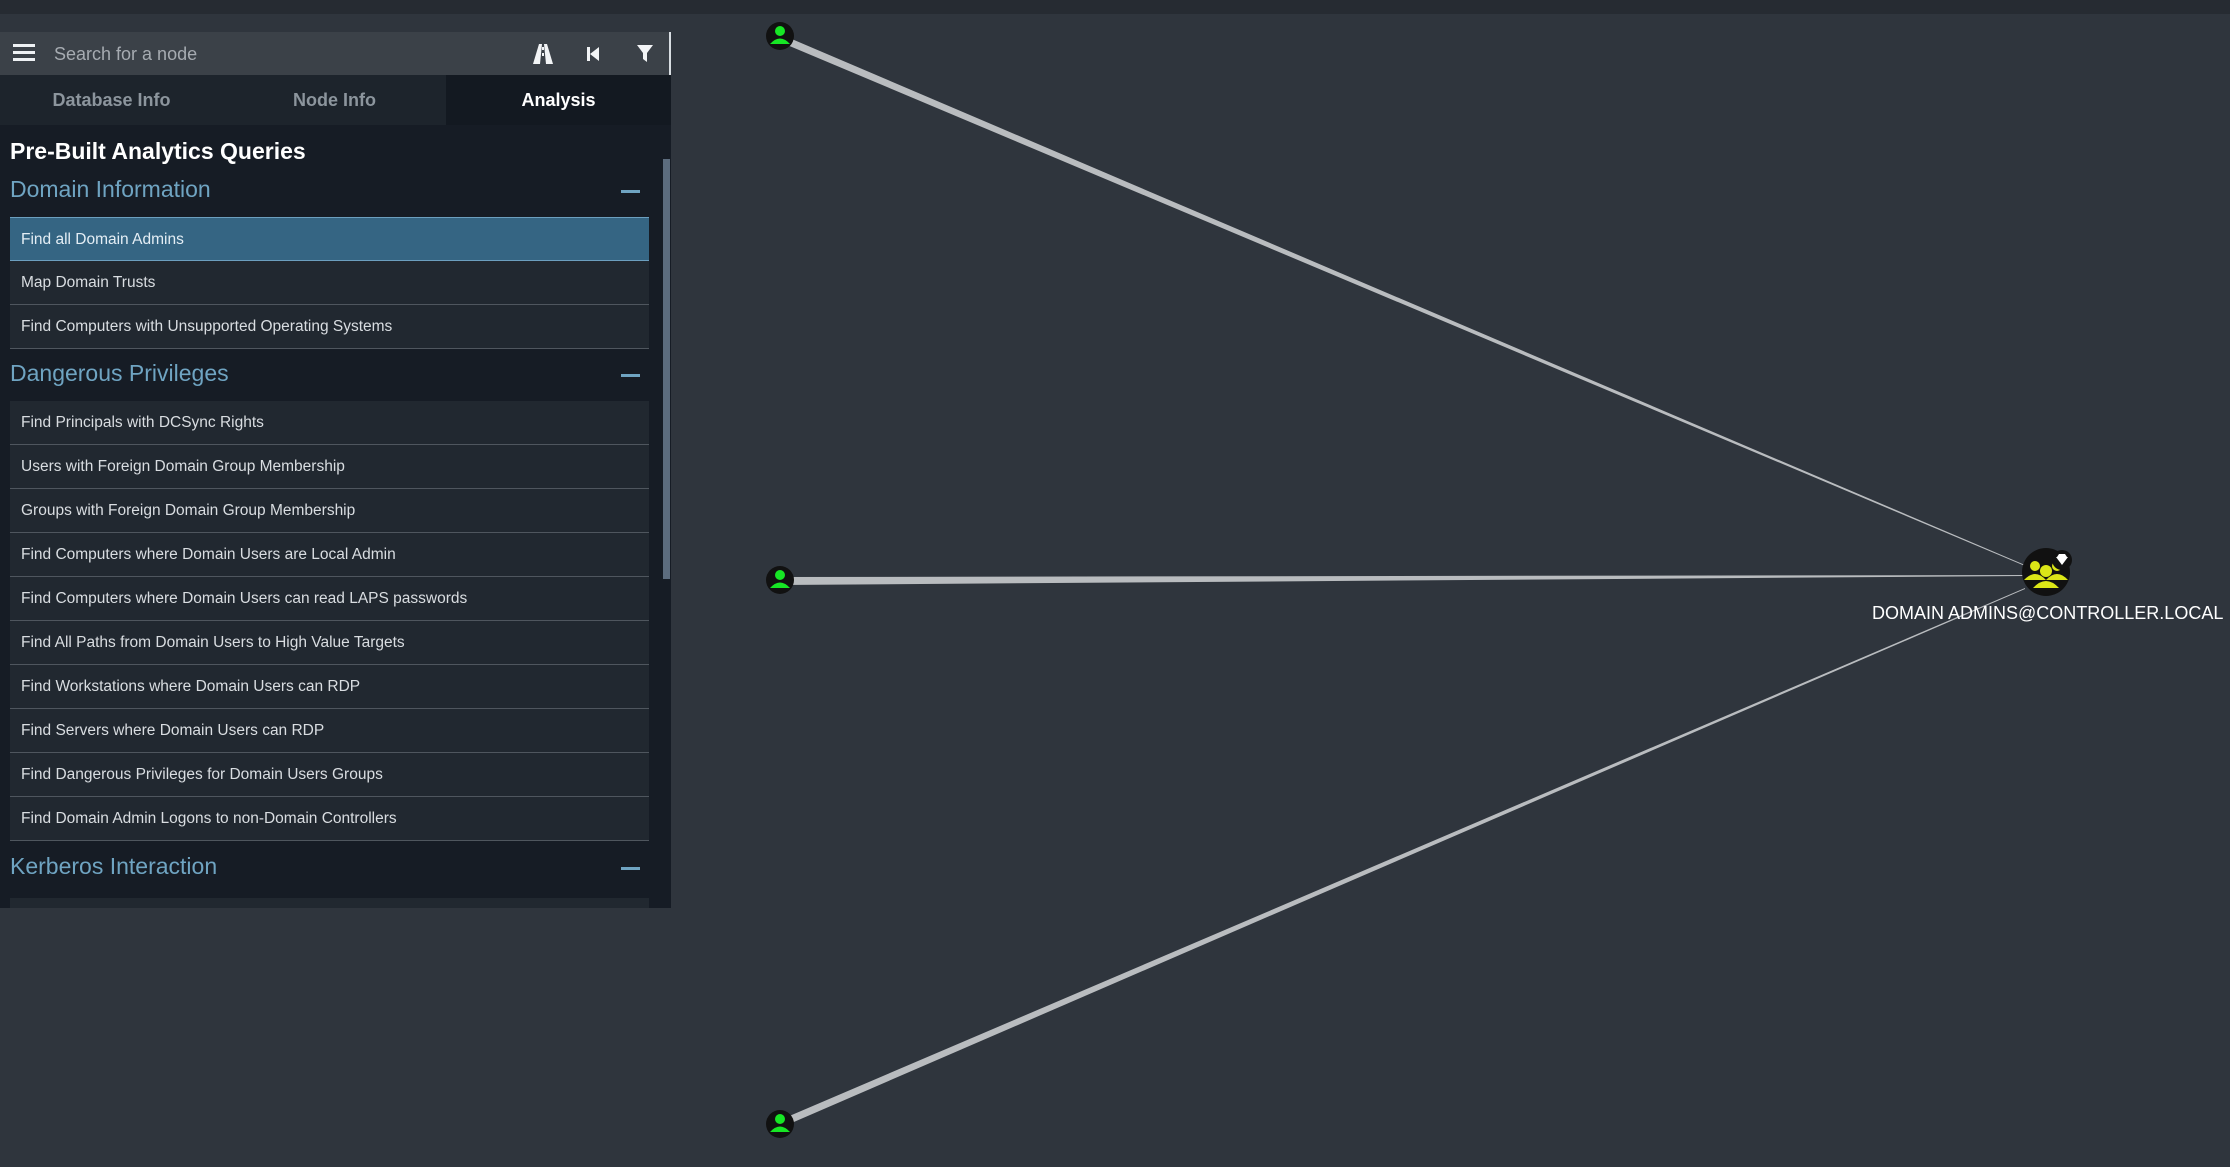 Image resolution: width=2230 pixels, height=1167 pixels. Describe the element at coordinates (111, 100) in the screenshot. I see `tab-database-info: Database Info` at that location.